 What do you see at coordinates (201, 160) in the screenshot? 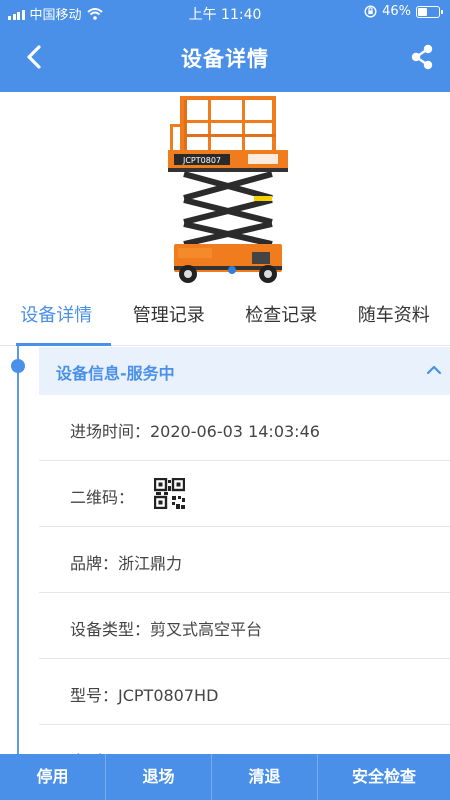
I see `plate-label: JCPT0807` at bounding box center [201, 160].